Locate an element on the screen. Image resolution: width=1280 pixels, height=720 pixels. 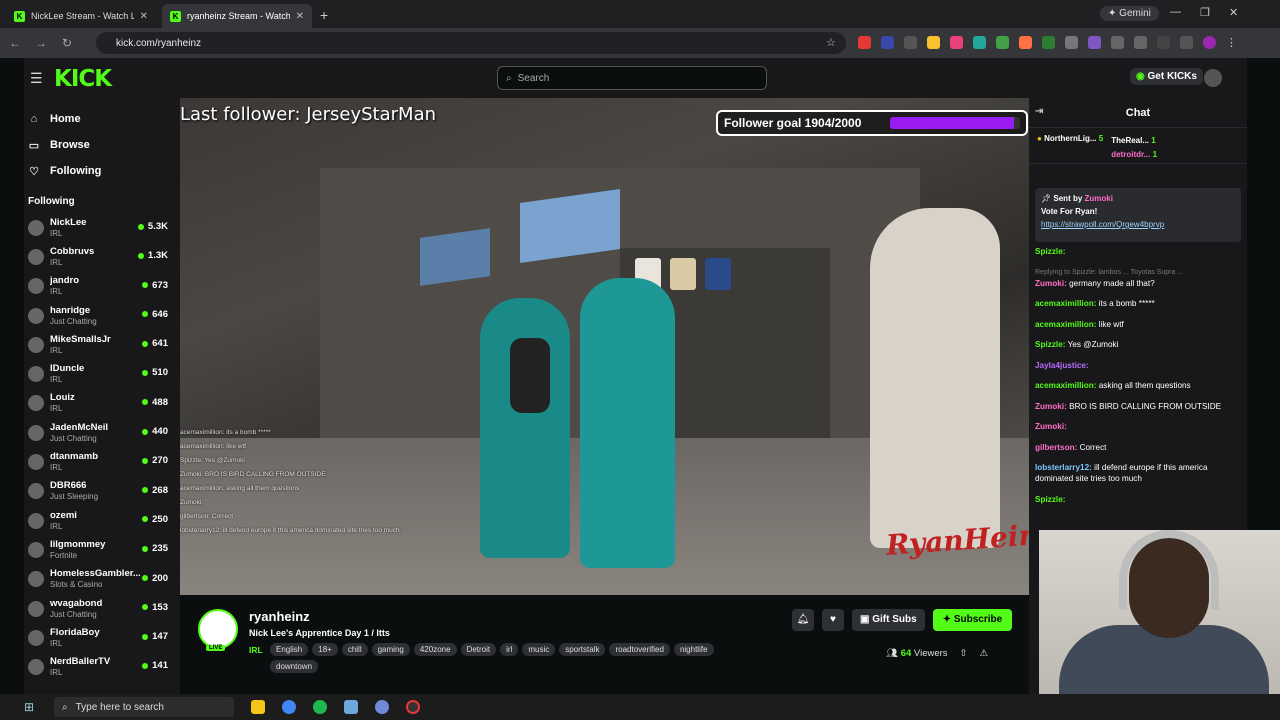
stream-tag: roadtoverified is located at coordinates (639, 649).